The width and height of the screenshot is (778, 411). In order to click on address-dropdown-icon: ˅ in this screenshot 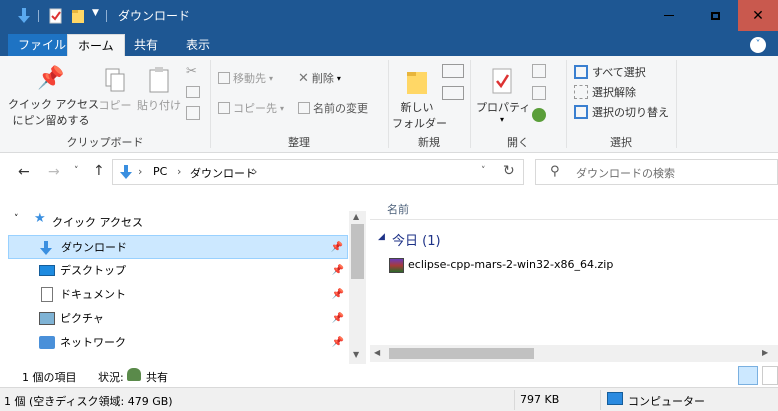, I will do `click(483, 171)`.